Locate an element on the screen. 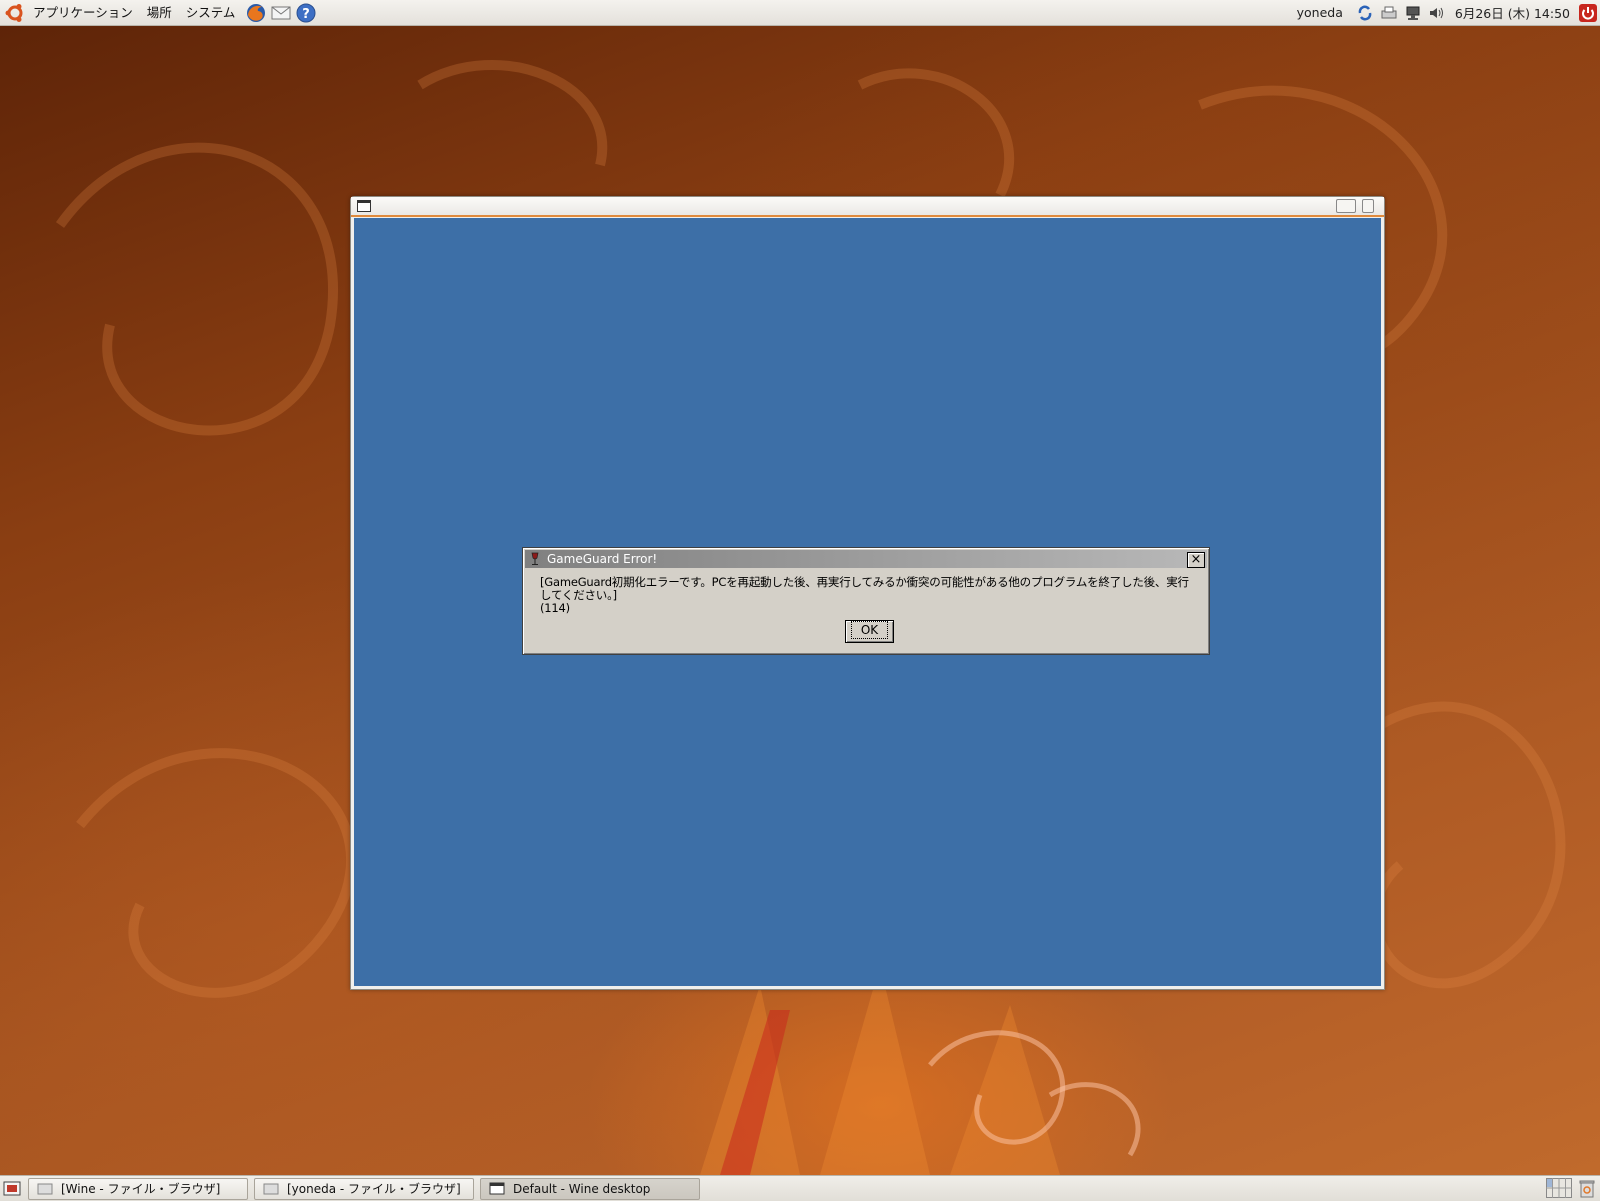 The image size is (1600, 1201). bottom-panel-right is located at coordinates (1571, 1189).